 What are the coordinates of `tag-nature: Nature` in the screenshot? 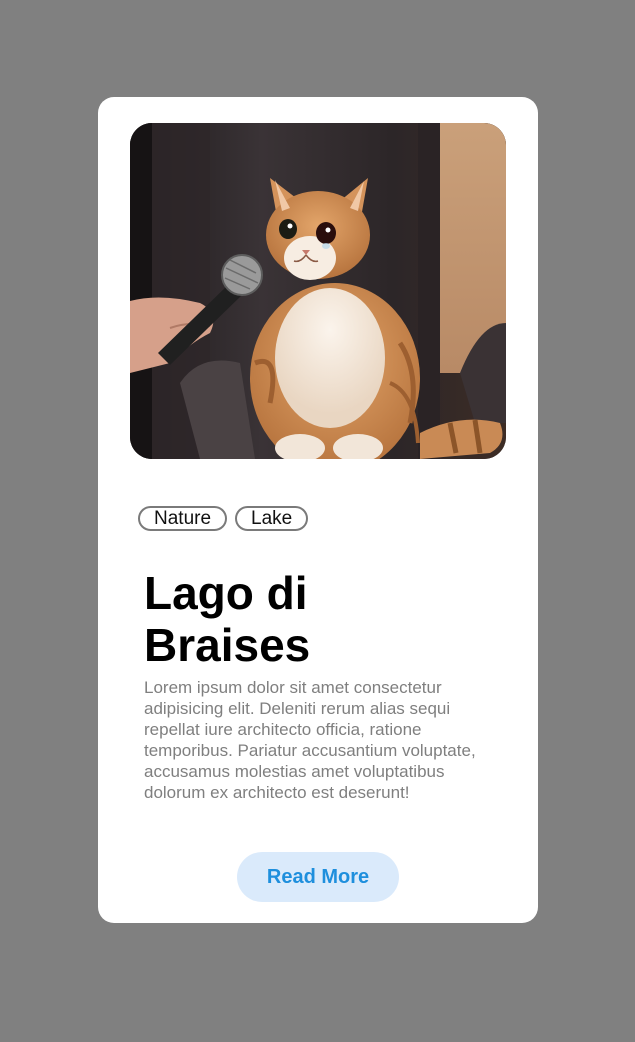 It's located at (183, 518).